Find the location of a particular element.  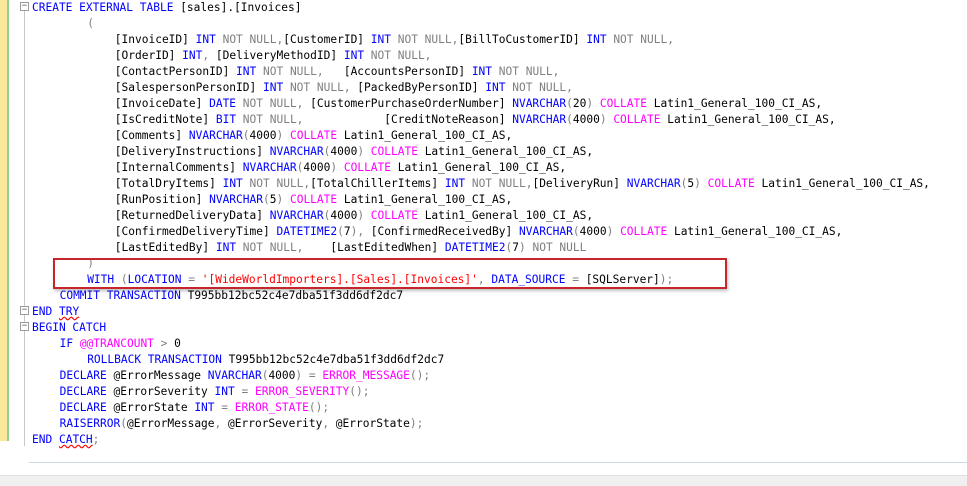

change-tracking-bar-unsaved is located at coordinates (3, 220).